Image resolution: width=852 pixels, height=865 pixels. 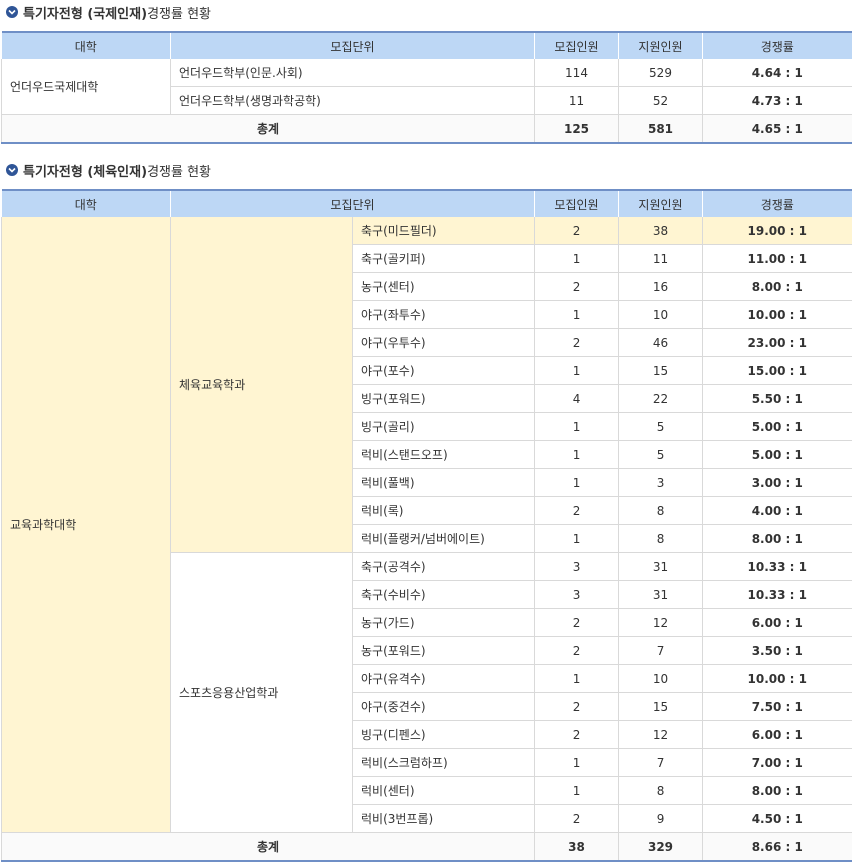 What do you see at coordinates (777, 818) in the screenshot?
I see `ratio-cell: 4.50 : 1` at bounding box center [777, 818].